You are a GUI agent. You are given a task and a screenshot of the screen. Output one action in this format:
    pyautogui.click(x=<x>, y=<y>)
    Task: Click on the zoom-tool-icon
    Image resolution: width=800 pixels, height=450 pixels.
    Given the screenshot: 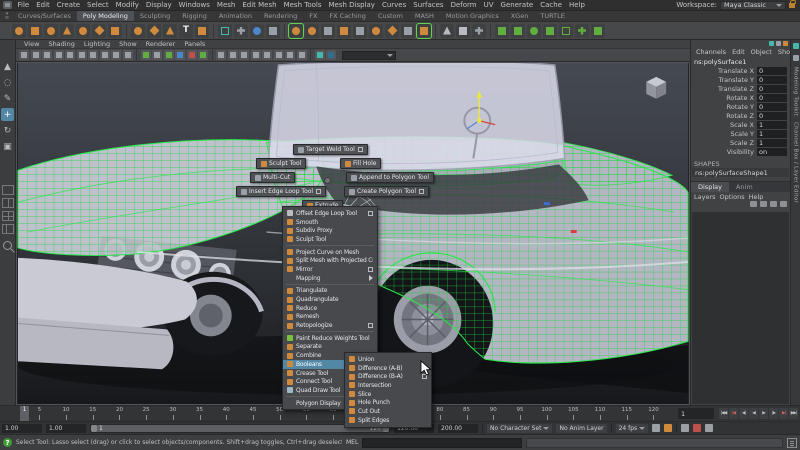 What is the action you would take?
    pyautogui.click(x=7, y=245)
    